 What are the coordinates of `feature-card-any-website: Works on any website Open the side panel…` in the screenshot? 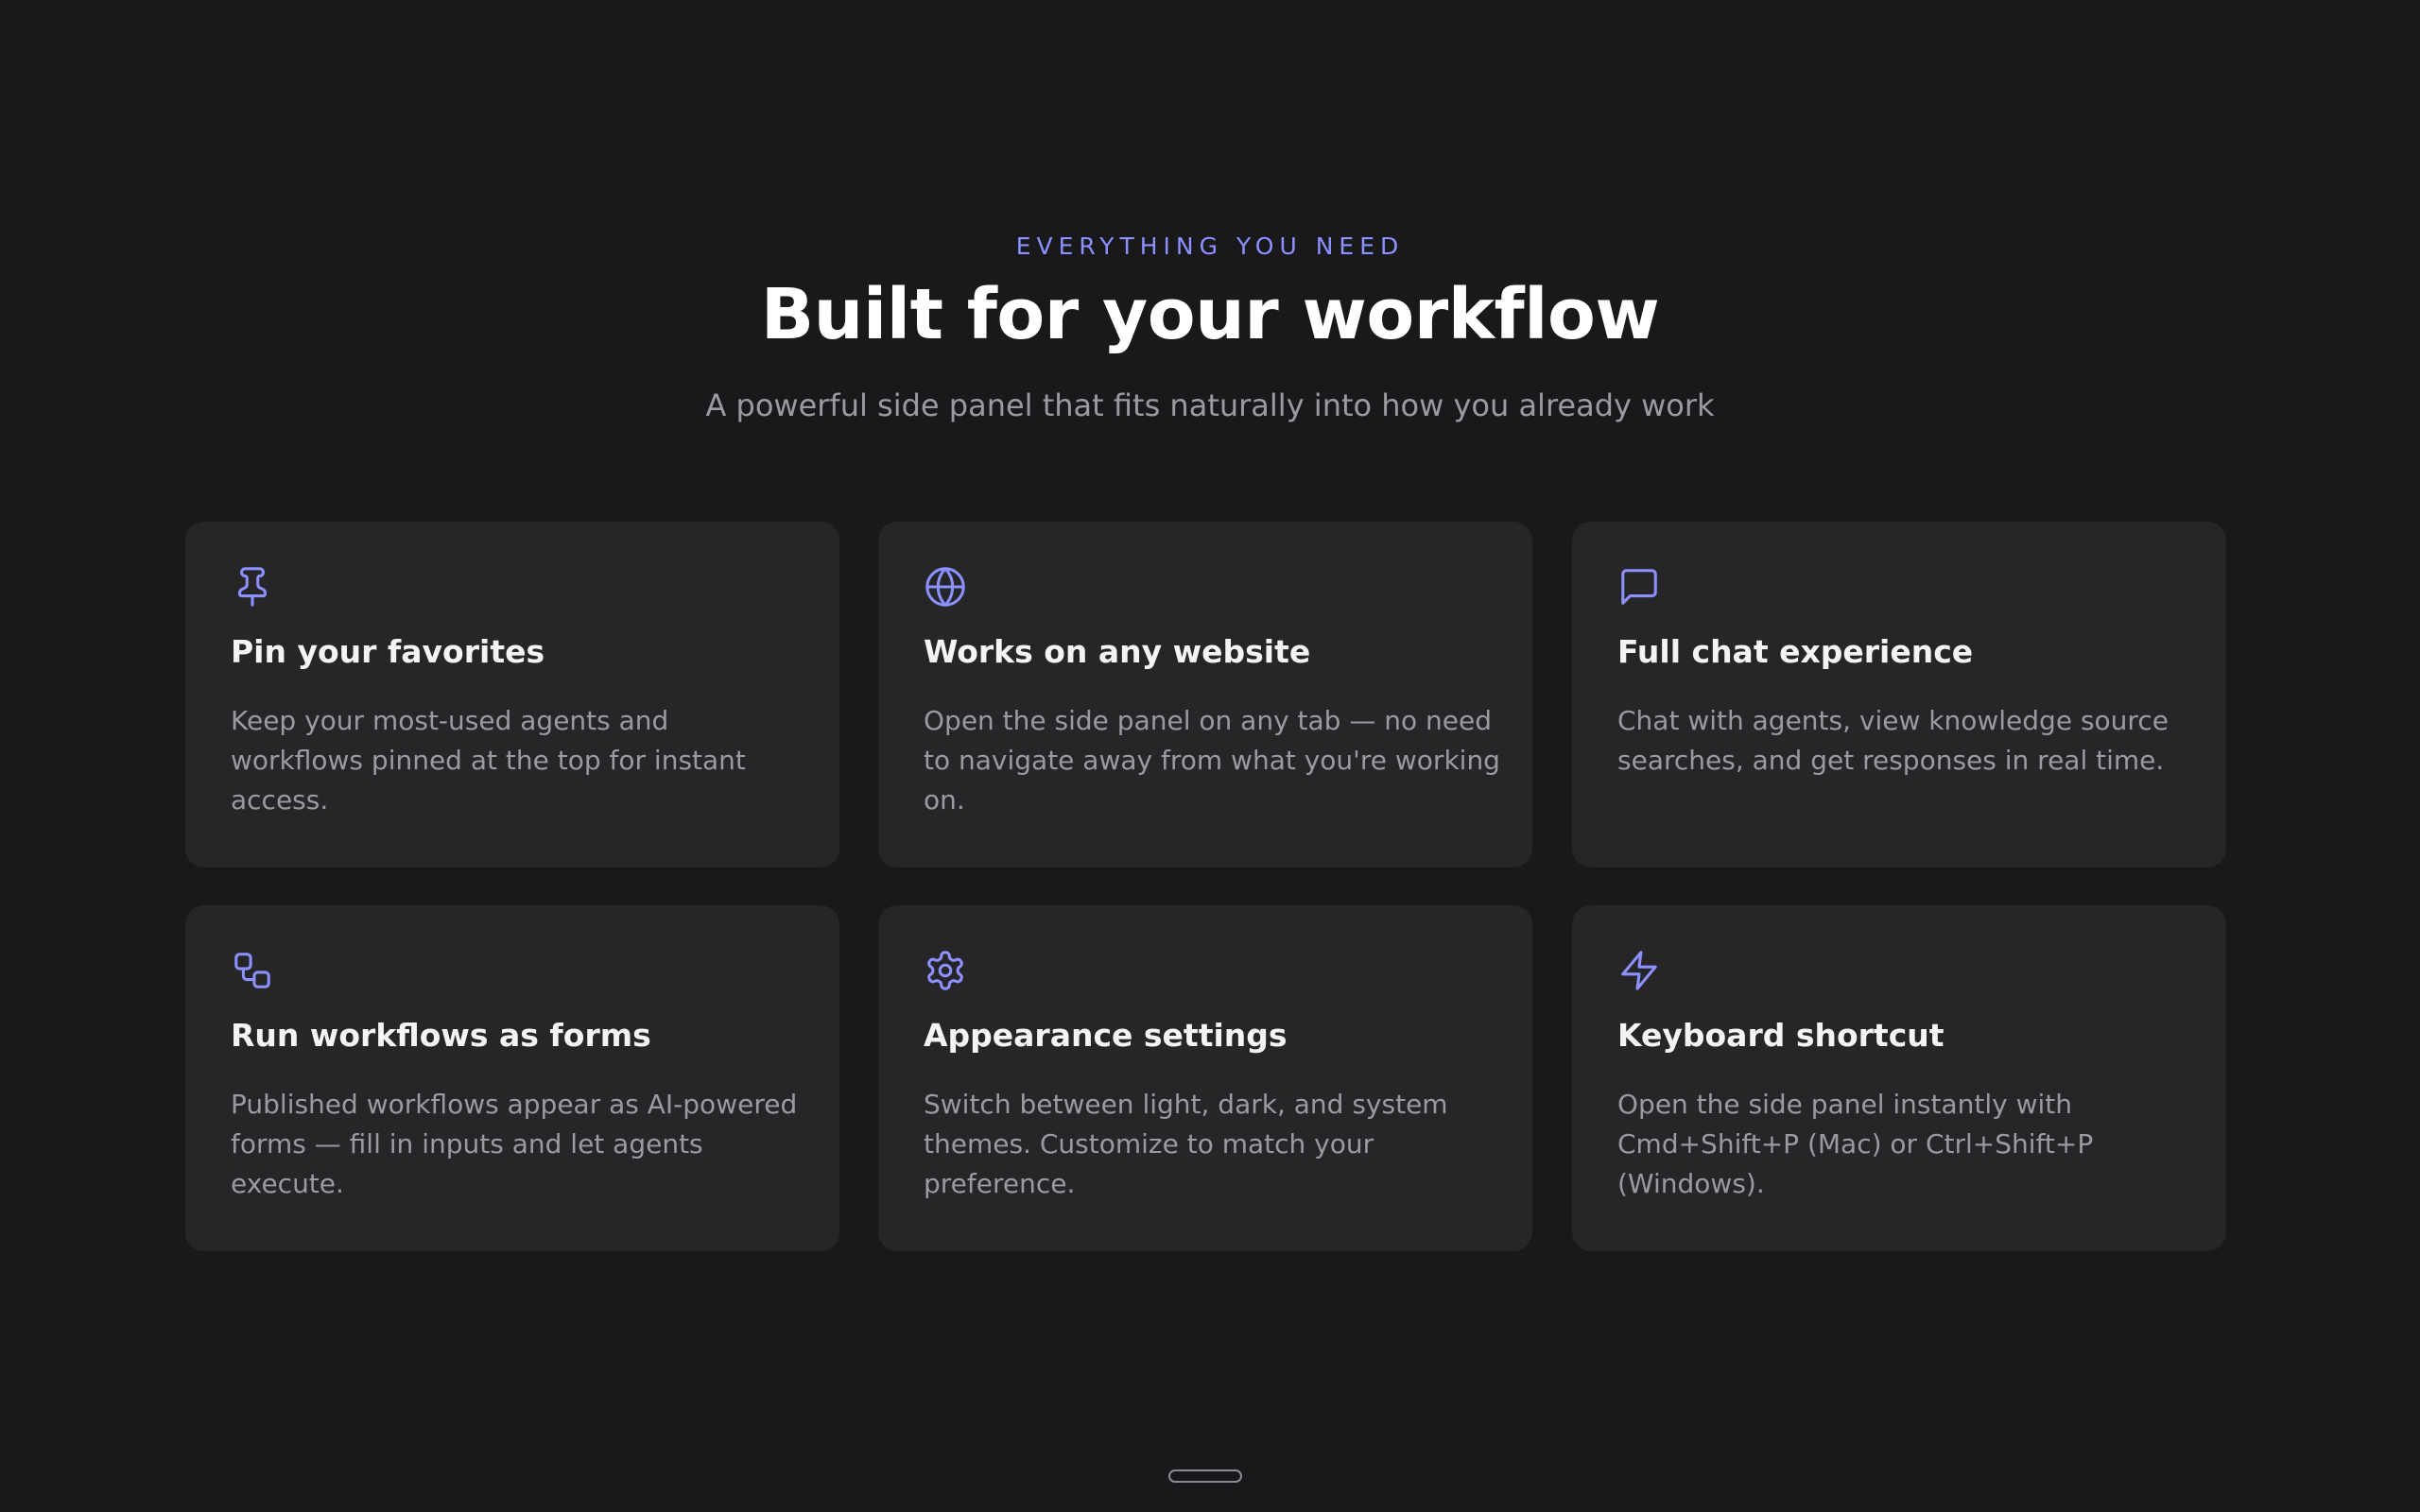 It's located at (1205, 695).